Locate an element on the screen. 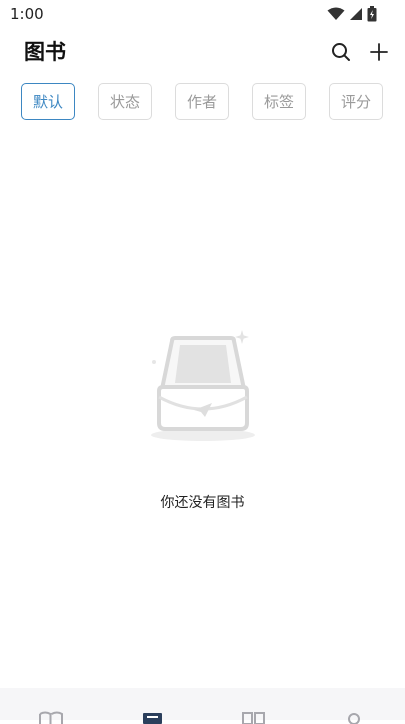 This screenshot has height=724, width=405. filter-chip-rating: 评分 is located at coordinates (356, 101).